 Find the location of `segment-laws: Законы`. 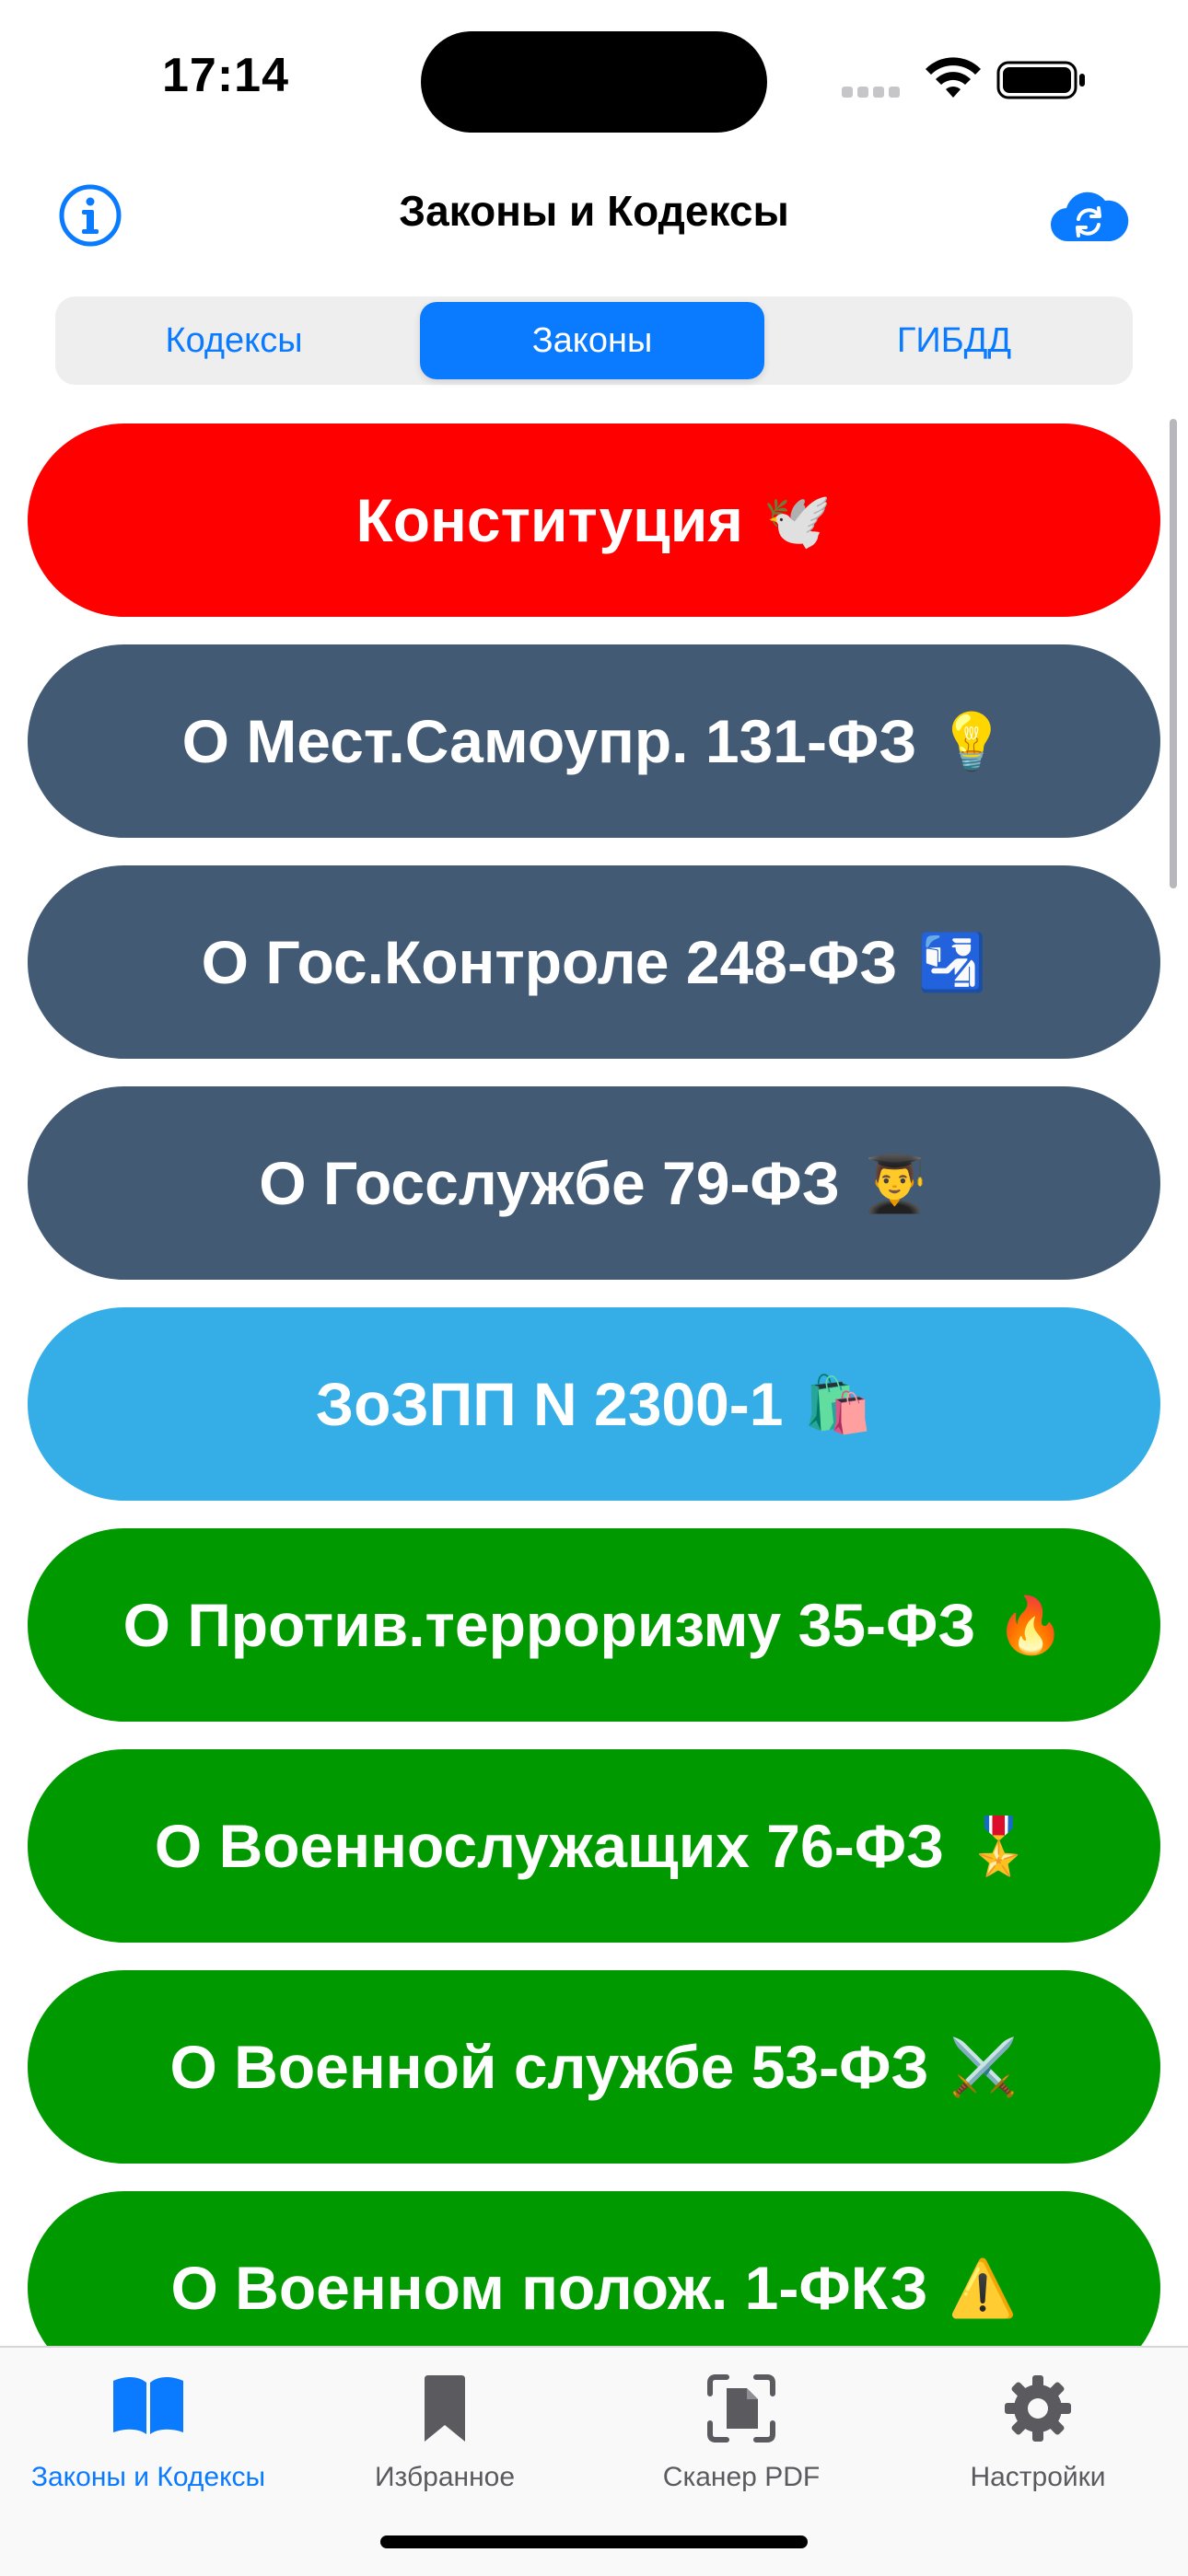

segment-laws: Законы is located at coordinates (592, 340).